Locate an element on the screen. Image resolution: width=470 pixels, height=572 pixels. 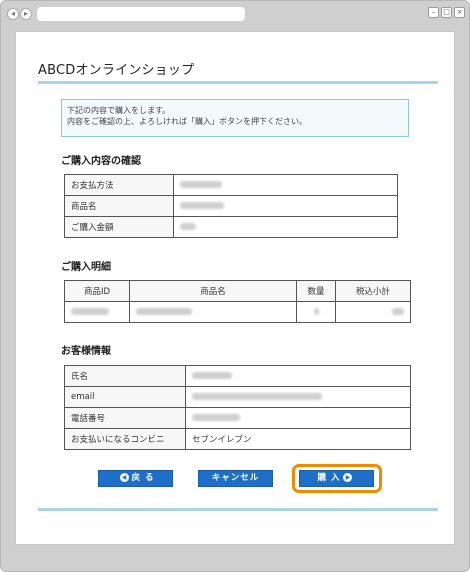
close-icon: × is located at coordinates (459, 12).